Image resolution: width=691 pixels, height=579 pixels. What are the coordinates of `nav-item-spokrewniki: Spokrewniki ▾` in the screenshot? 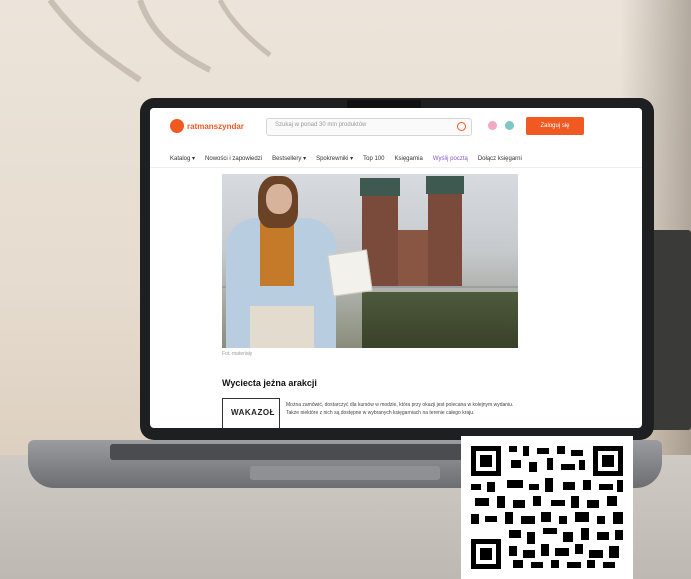 It's located at (334, 158).